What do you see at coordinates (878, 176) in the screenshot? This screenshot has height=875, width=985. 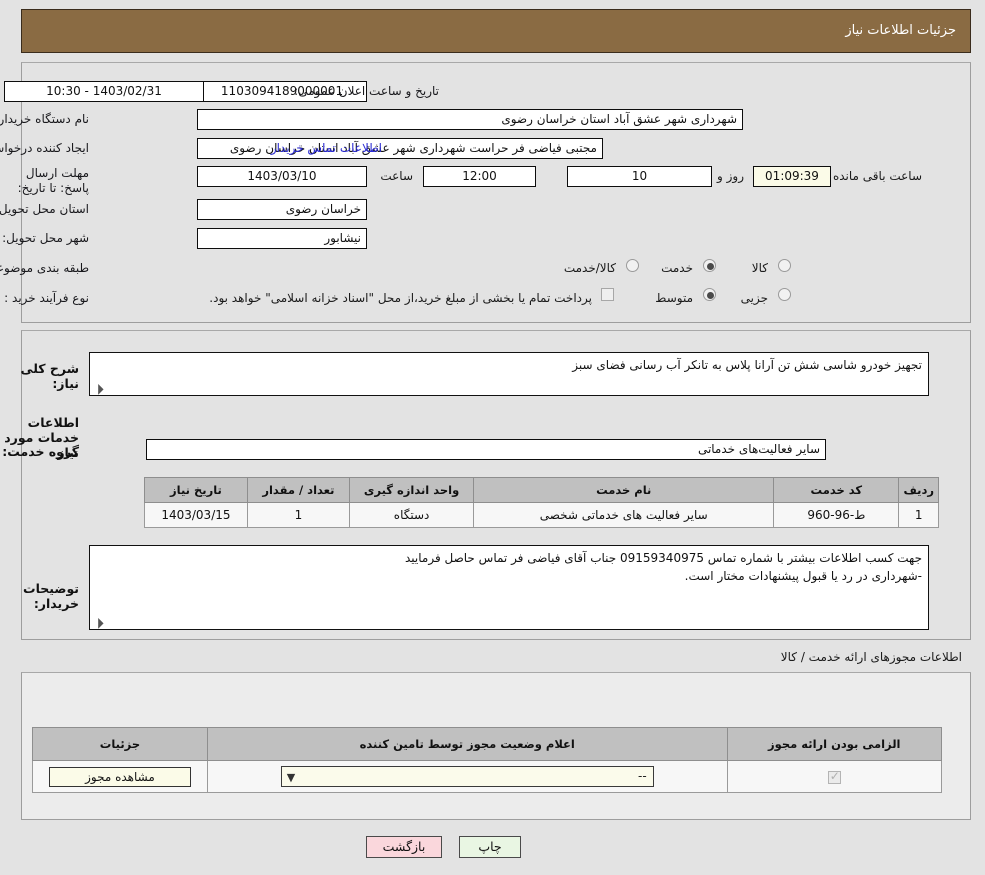 I see `countdown-suffix-label: ساعت باقی مانده` at bounding box center [878, 176].